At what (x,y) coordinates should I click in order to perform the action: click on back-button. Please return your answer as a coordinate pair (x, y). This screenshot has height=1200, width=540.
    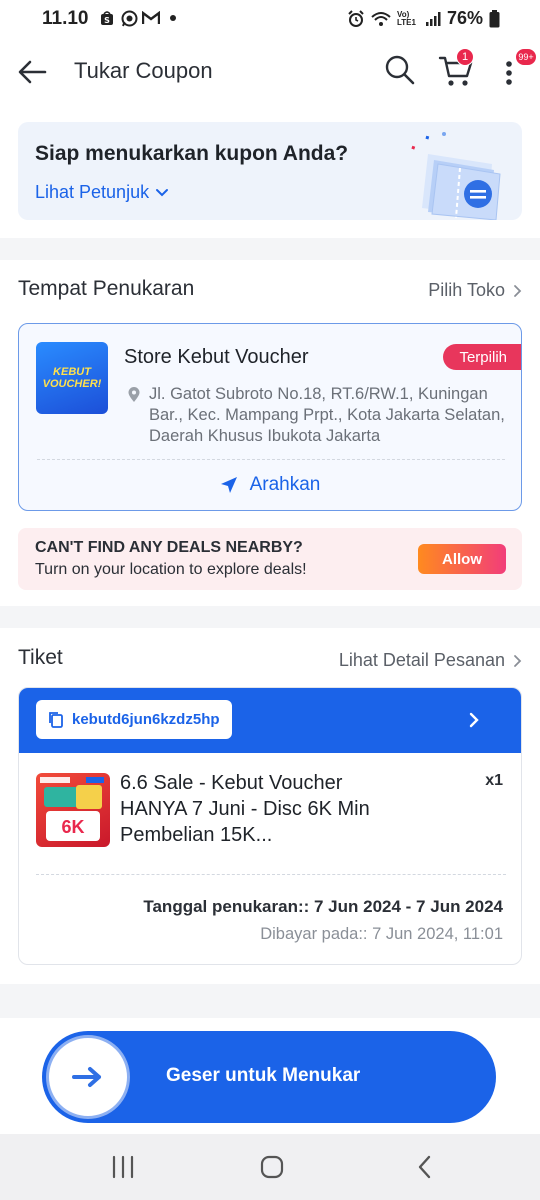
    Looking at the image, I should click on (32, 72).